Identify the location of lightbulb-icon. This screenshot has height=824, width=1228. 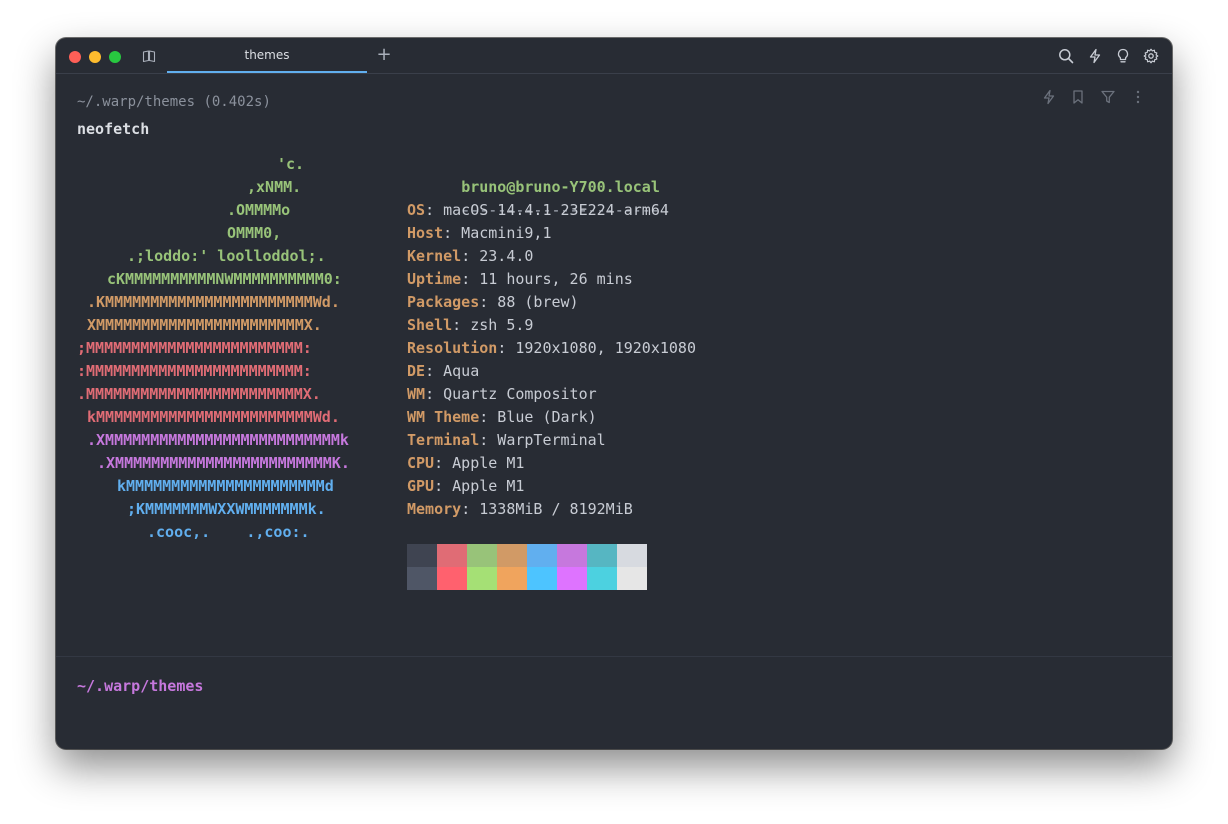
(1123, 56).